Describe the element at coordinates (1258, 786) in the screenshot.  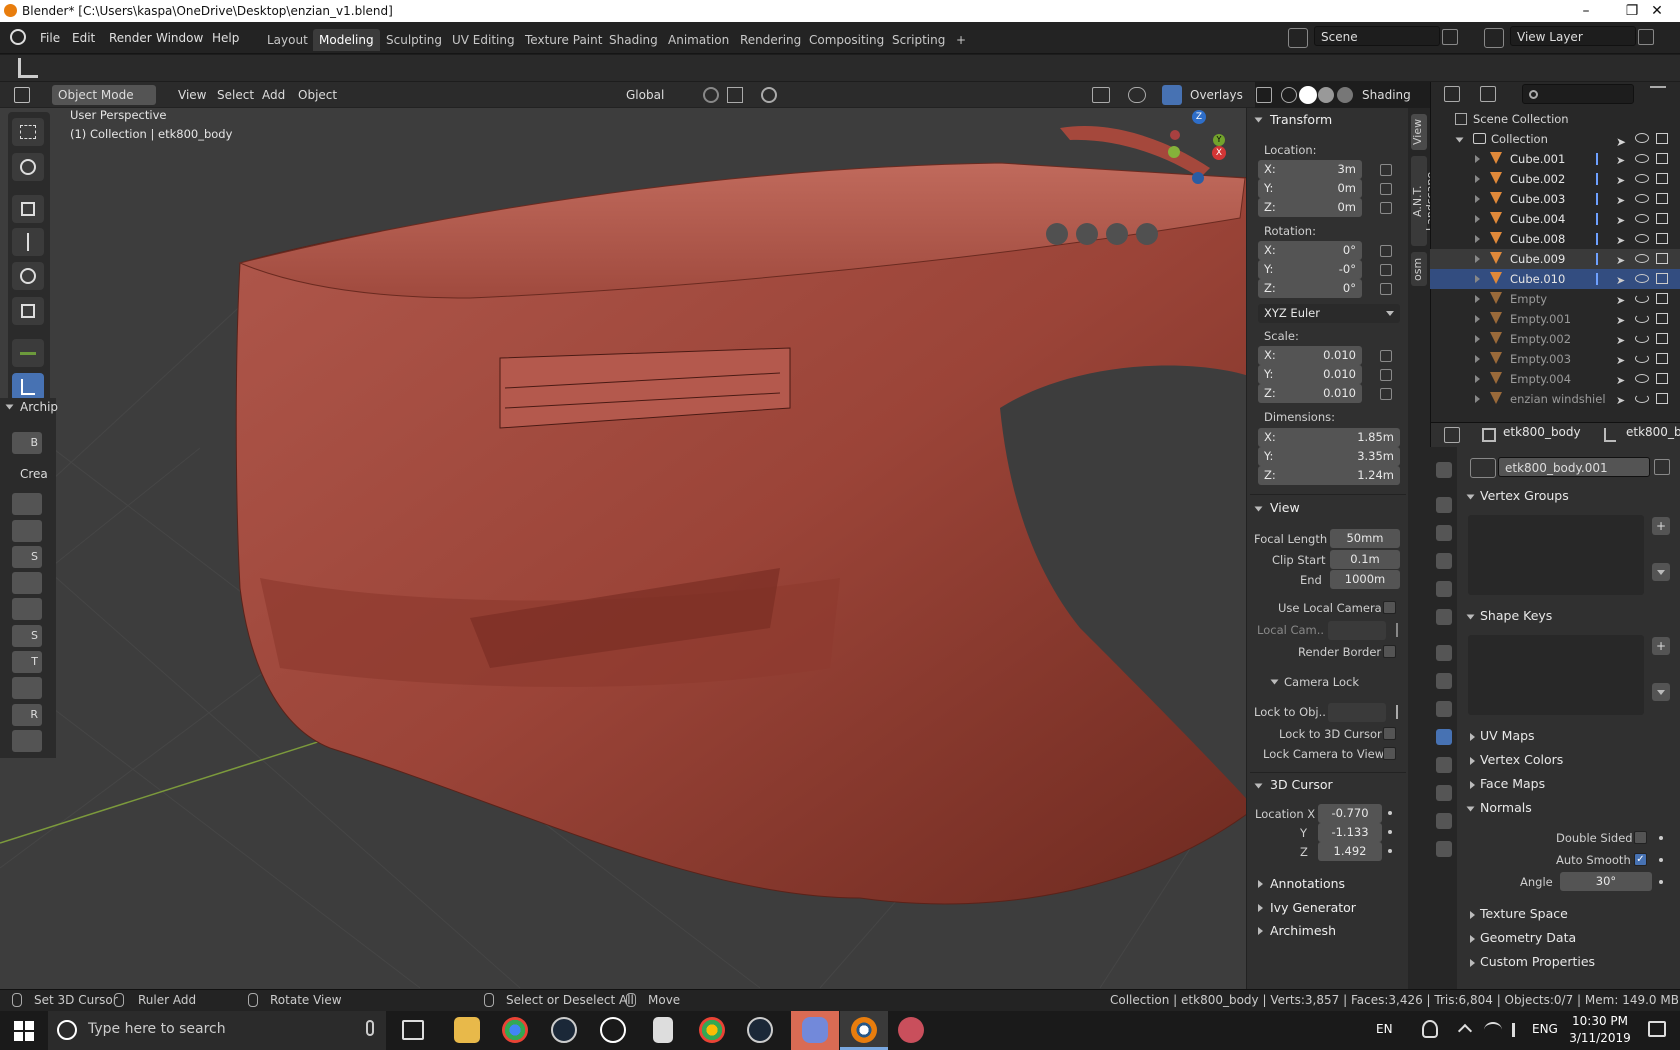
I see `cursor-collapse-icon` at that location.